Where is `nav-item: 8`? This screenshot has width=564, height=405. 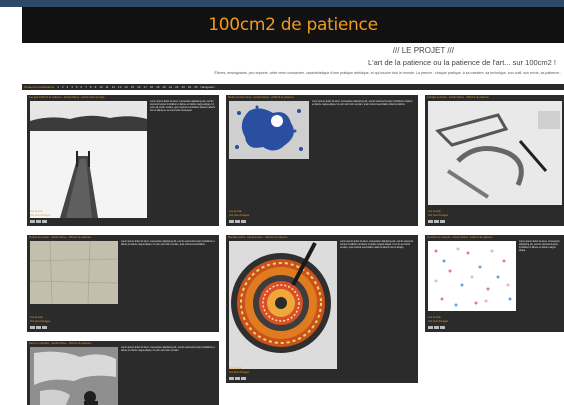 nav-item: 8 is located at coordinates (91, 87).